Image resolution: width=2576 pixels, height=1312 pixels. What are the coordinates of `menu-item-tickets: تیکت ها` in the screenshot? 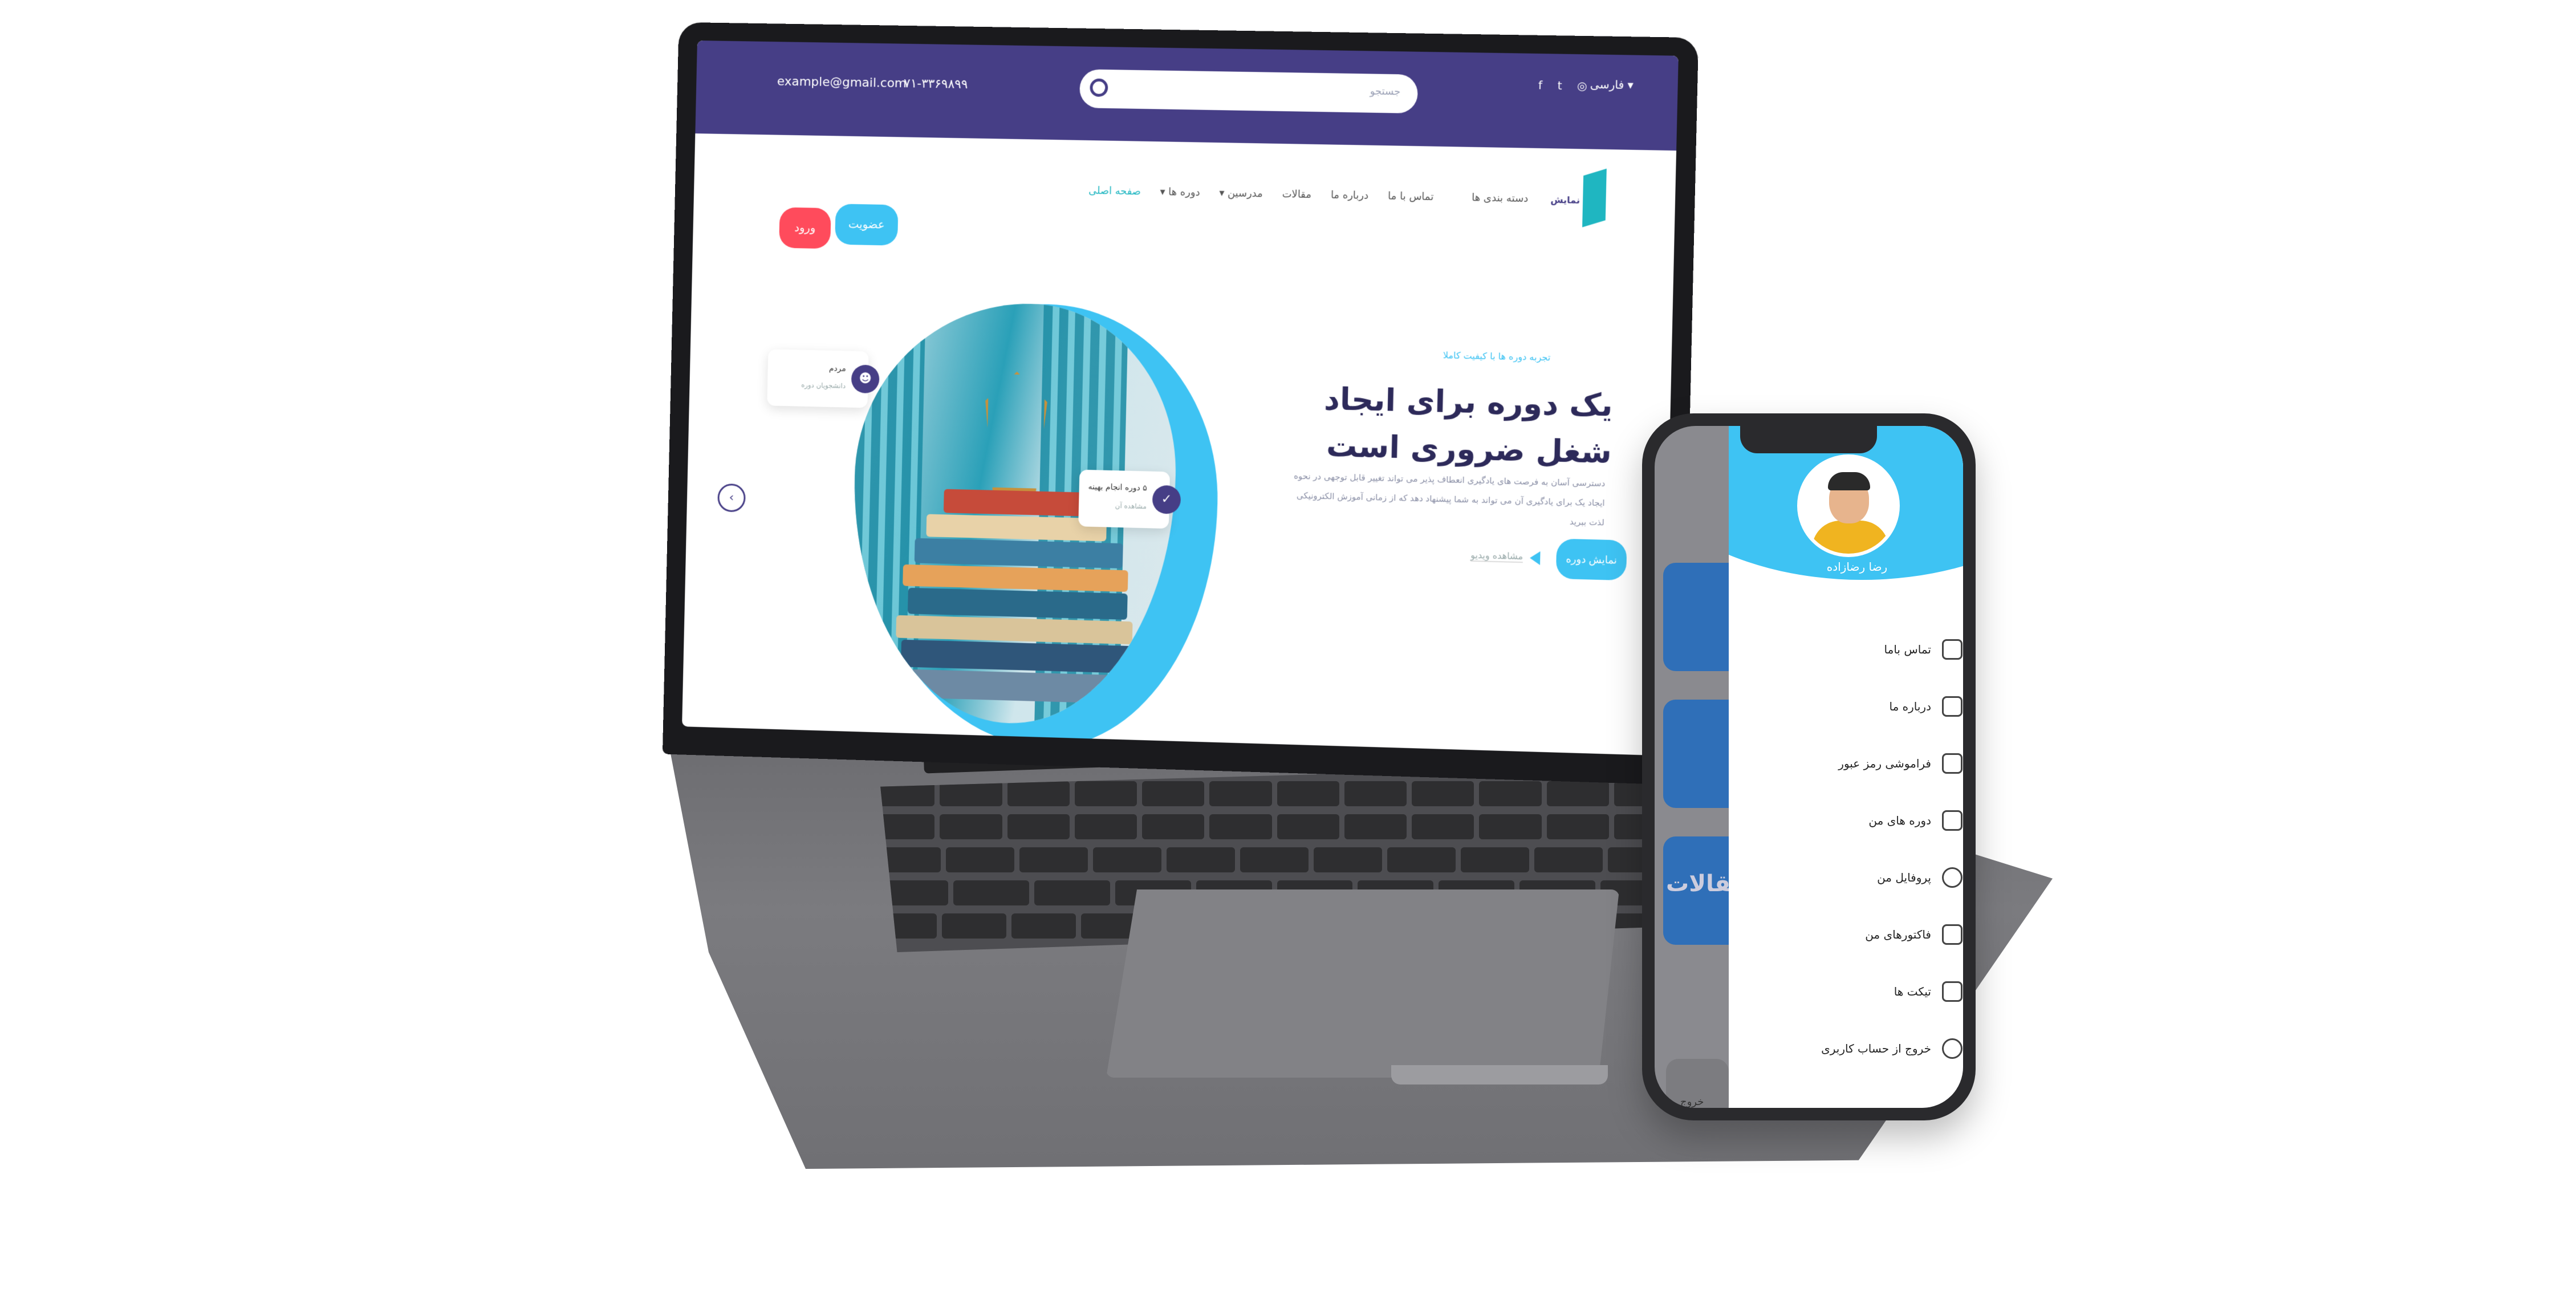 It's located at (1846, 996).